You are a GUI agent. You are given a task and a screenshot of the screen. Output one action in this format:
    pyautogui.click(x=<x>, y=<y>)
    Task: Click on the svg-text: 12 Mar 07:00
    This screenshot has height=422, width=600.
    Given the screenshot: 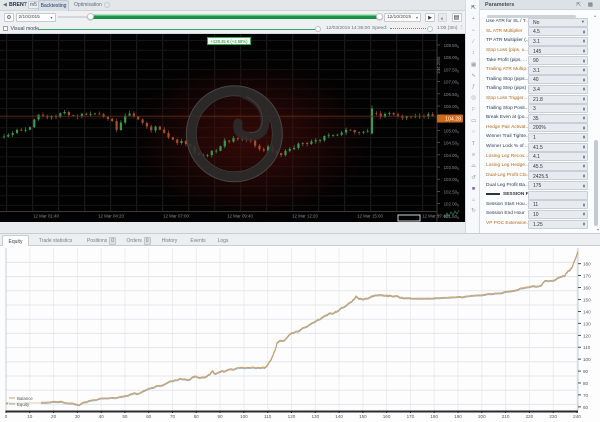 What is the action you would take?
    pyautogui.click(x=176, y=216)
    